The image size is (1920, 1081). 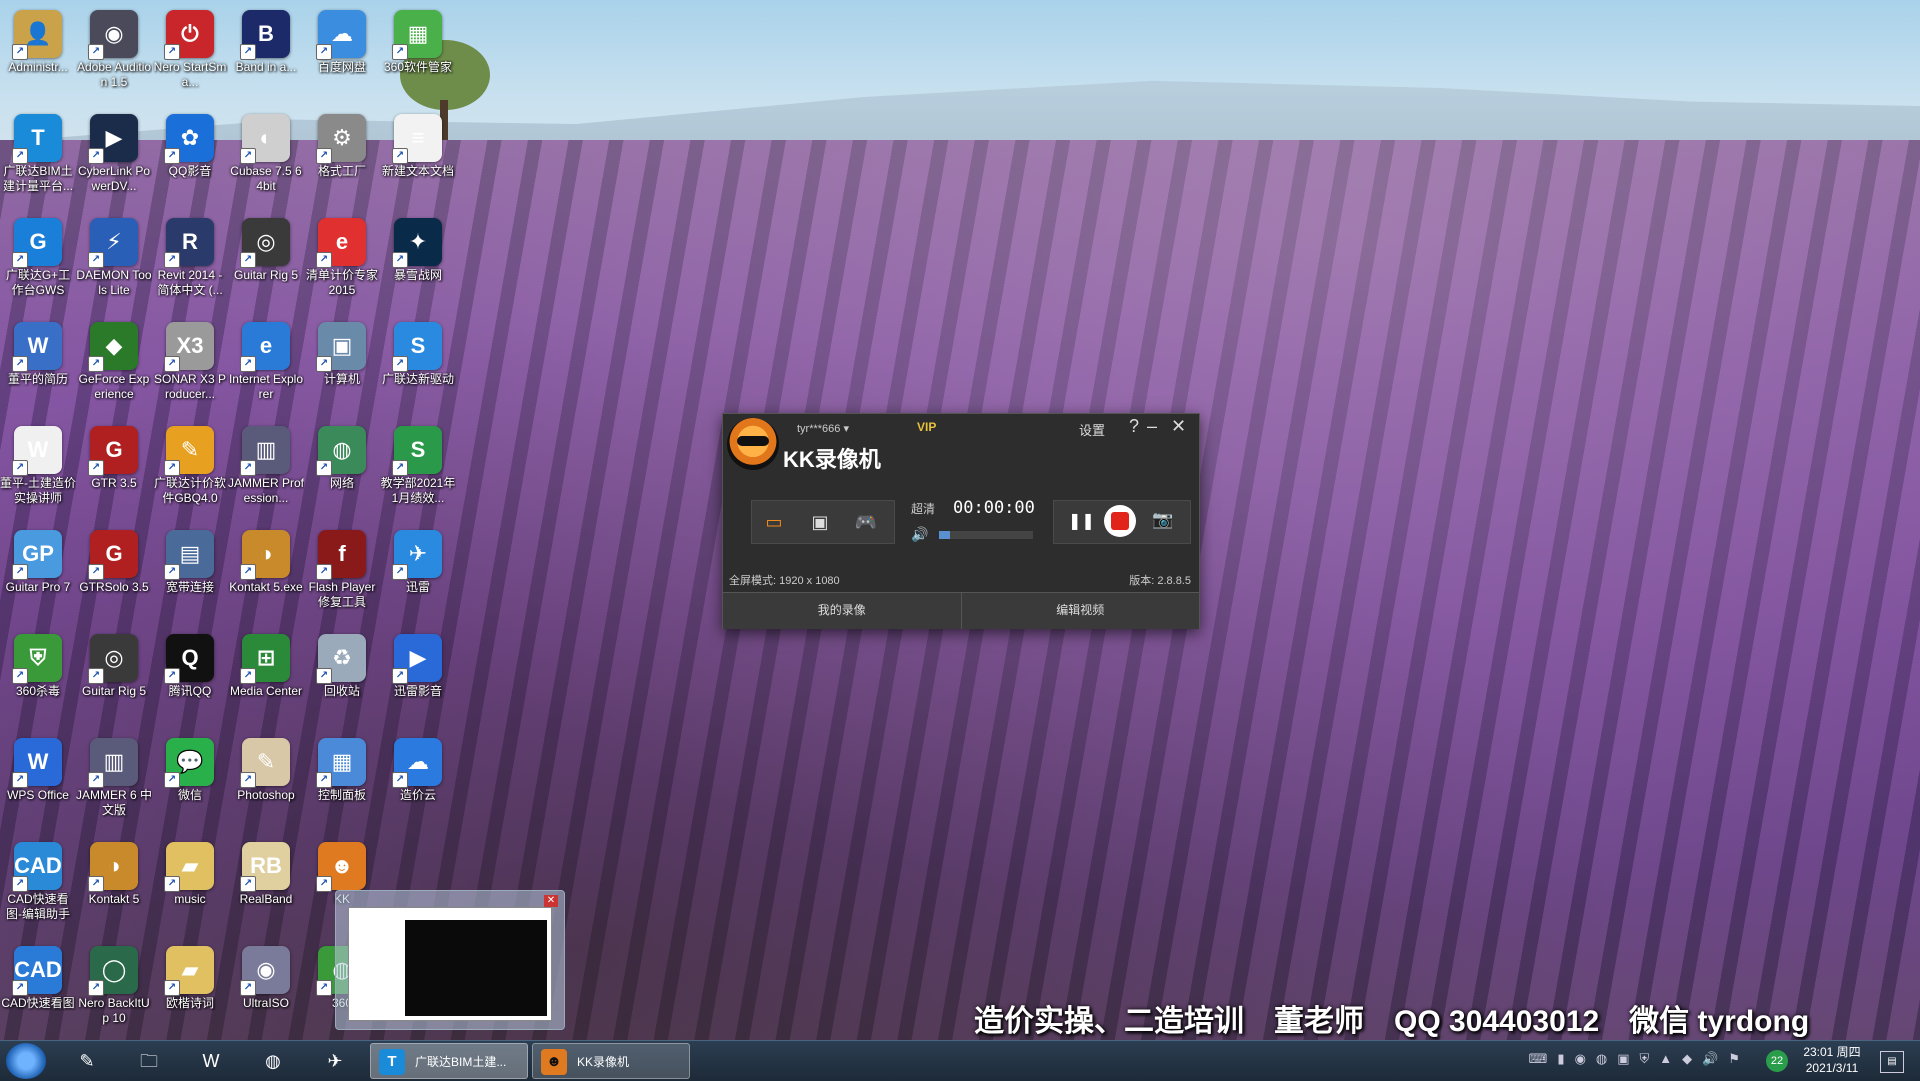 What do you see at coordinates (266, 370) in the screenshot?
I see `desktop-icon: e ↗ Internet Explorer` at bounding box center [266, 370].